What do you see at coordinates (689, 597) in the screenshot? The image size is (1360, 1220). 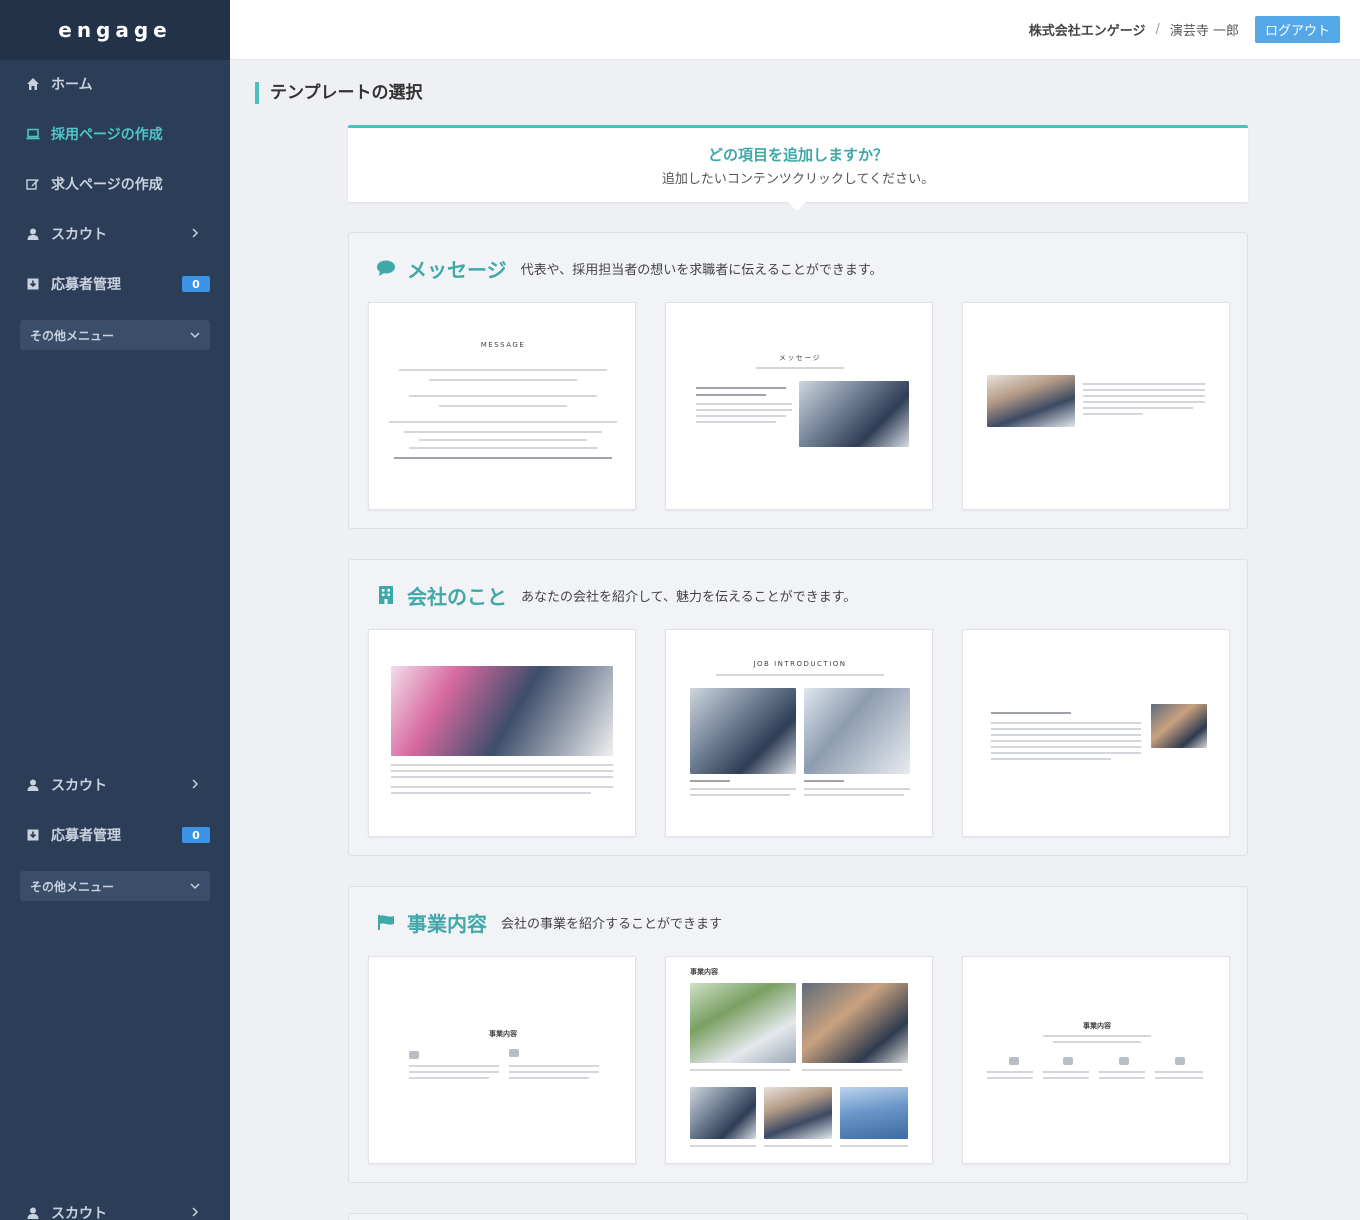 I see `section-description: あなたの会社を紹介して、魅力を伝えることができます。` at bounding box center [689, 597].